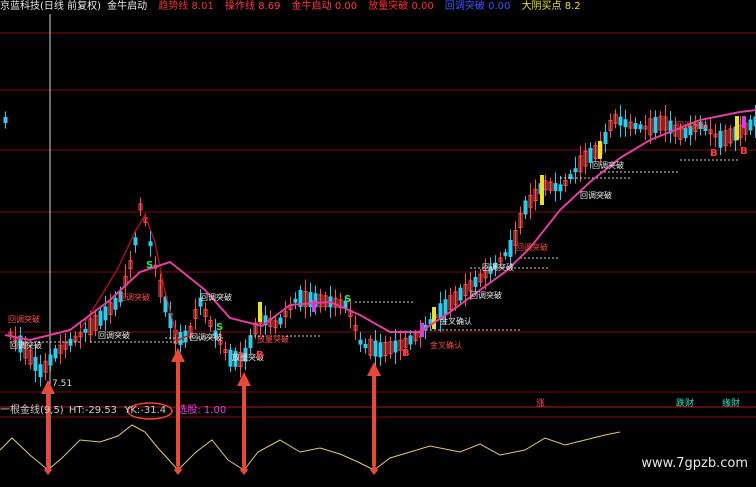 This screenshot has height=487, width=756. Describe the element at coordinates (32, 410) in the screenshot. I see `sub-indicator-name: 一根金线(9,5)` at that location.